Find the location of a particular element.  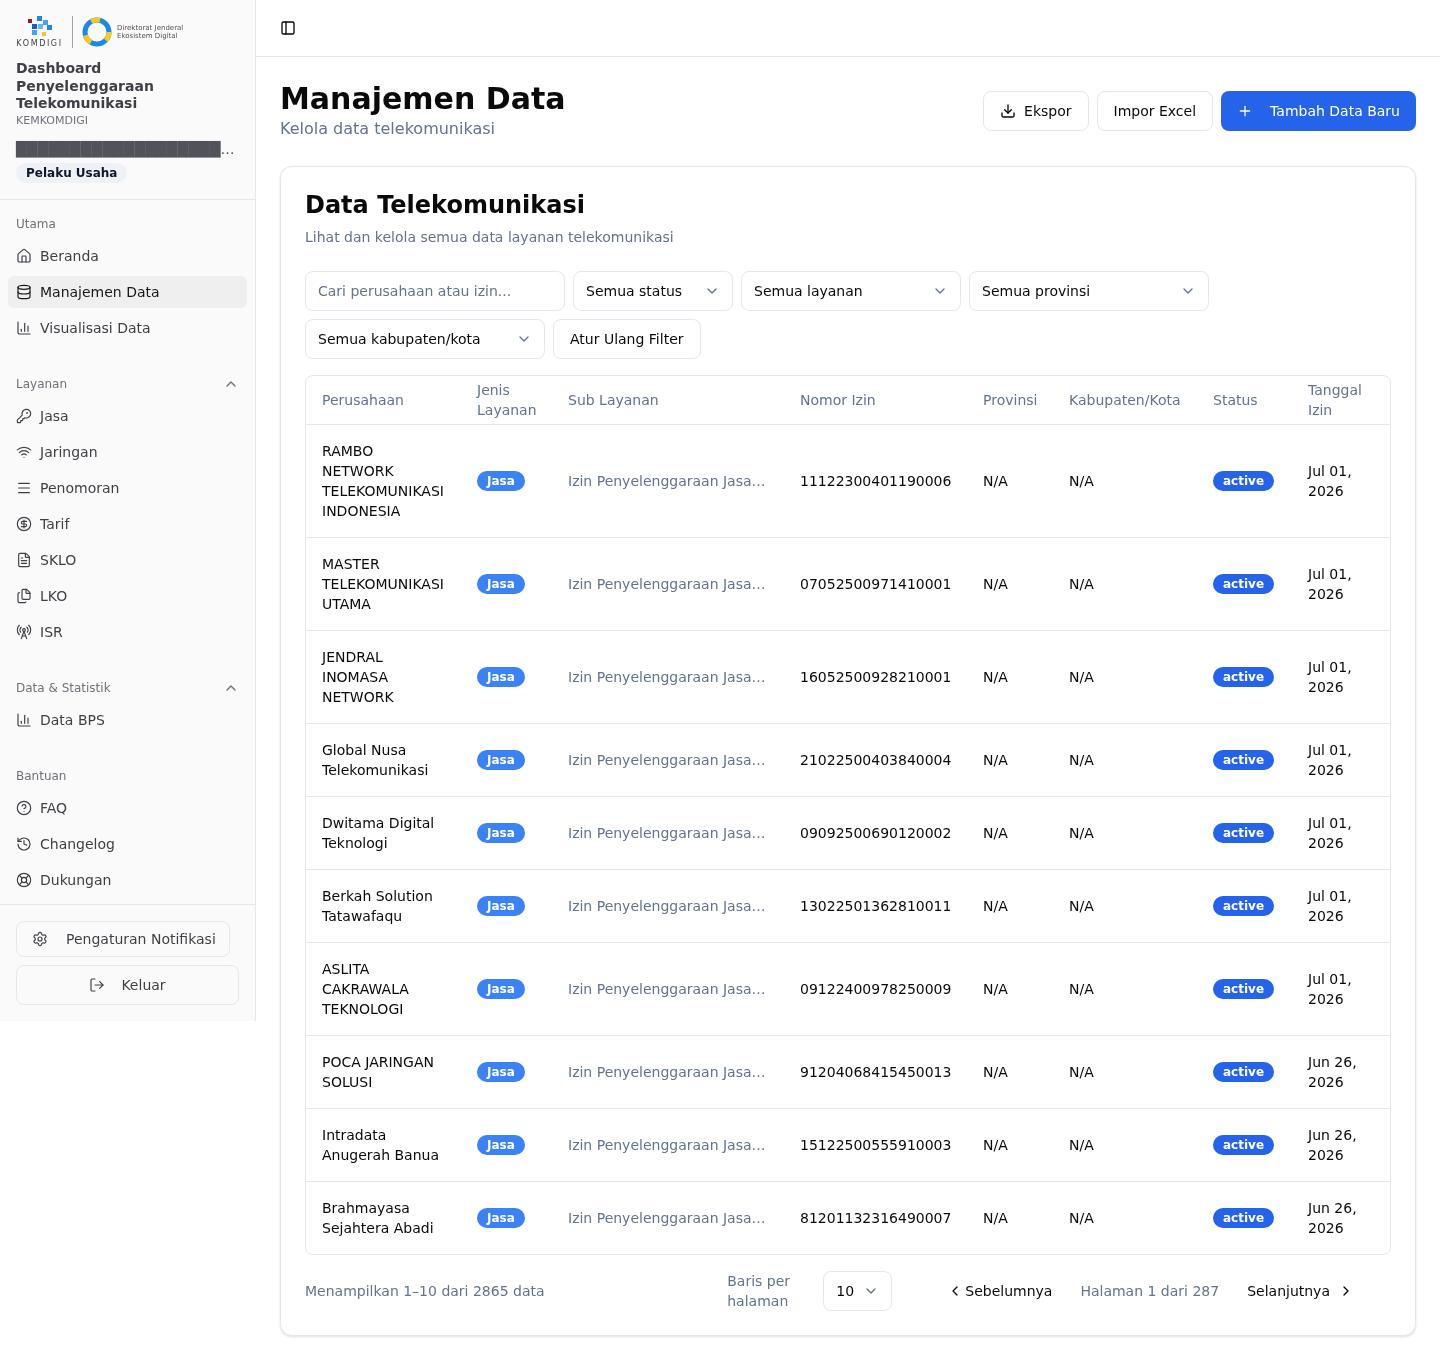

date-cell: Jun 26, 2026 is located at coordinates (1341, 1217).